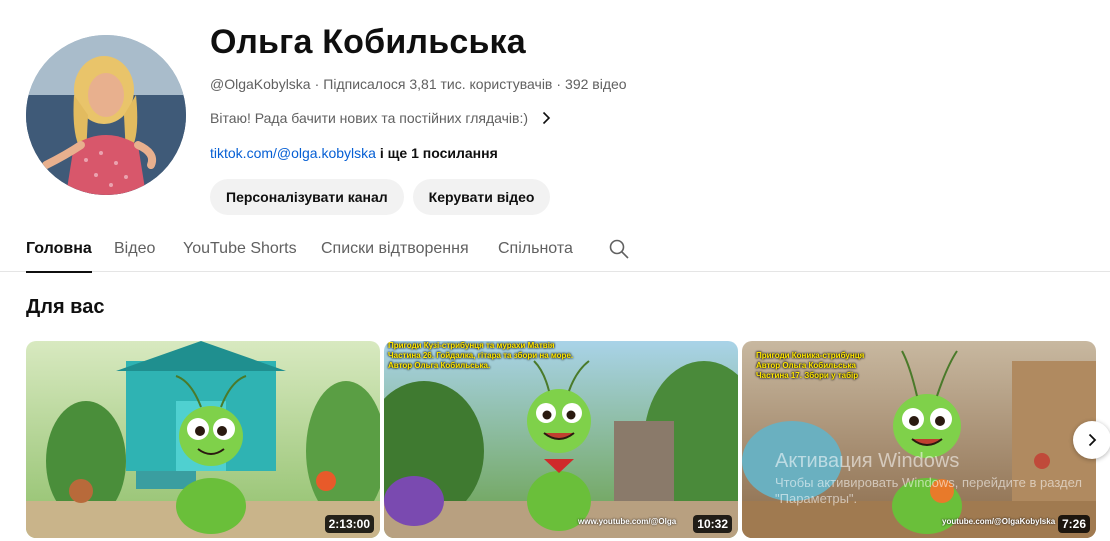 The image size is (1110, 541). Describe the element at coordinates (59, 249) in the screenshot. I see `tab-home: Головна` at that location.